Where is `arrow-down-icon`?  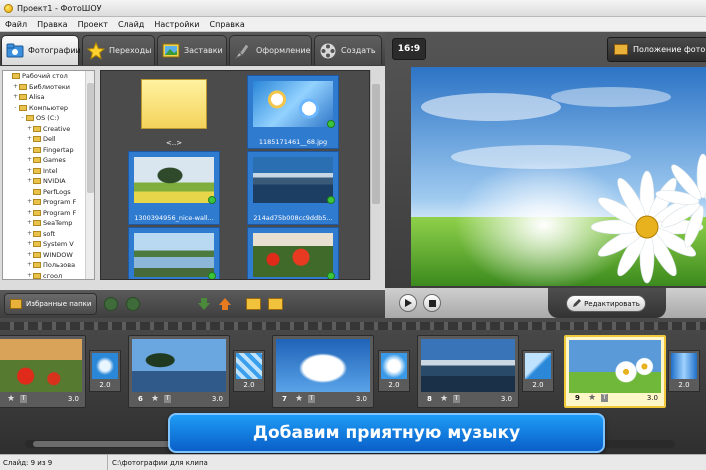
arrow-down-icon is located at coordinates (204, 304).